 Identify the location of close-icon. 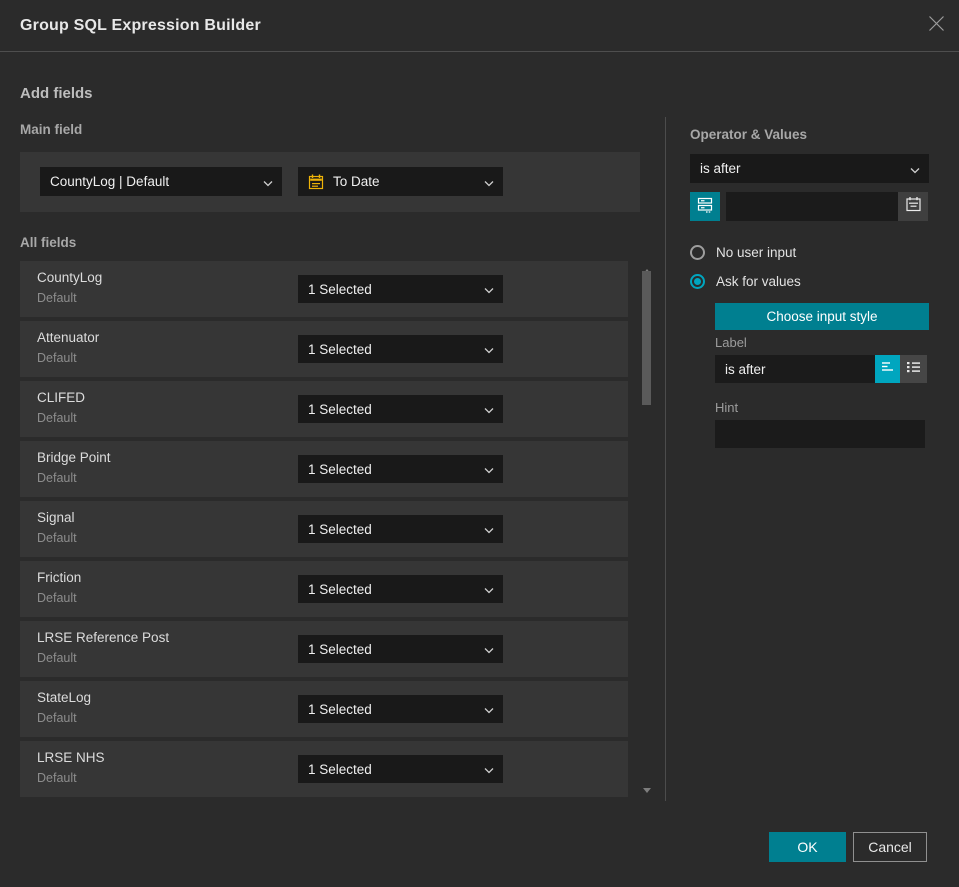
(936, 26).